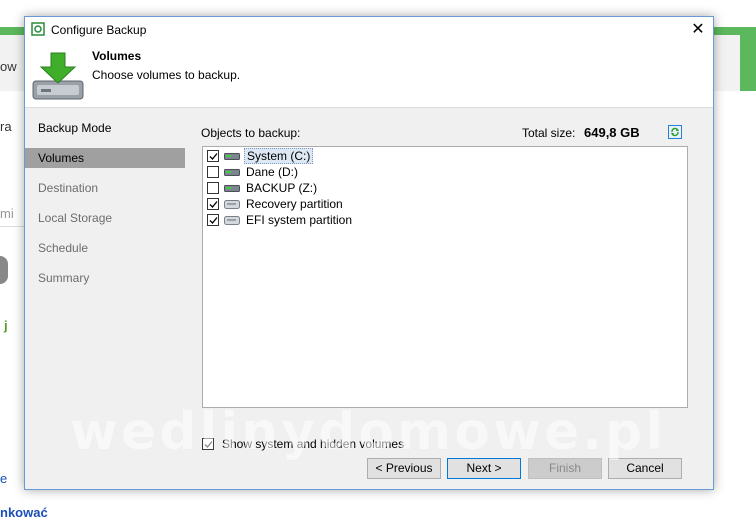 The height and width of the screenshot is (520, 756). Describe the element at coordinates (272, 172) in the screenshot. I see `volume-label: Dane (D:)` at that location.